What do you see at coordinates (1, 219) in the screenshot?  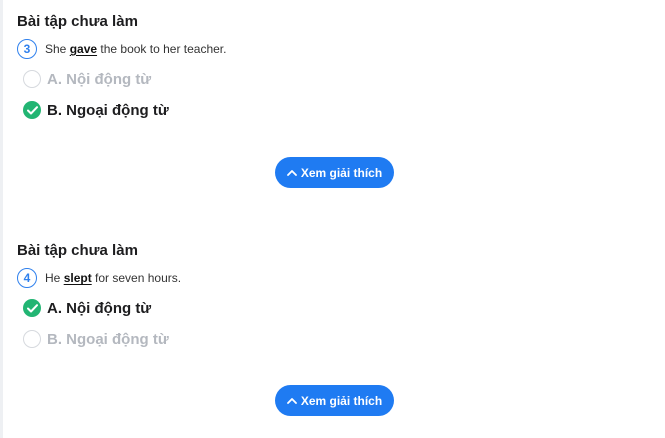 I see `left-divider` at bounding box center [1, 219].